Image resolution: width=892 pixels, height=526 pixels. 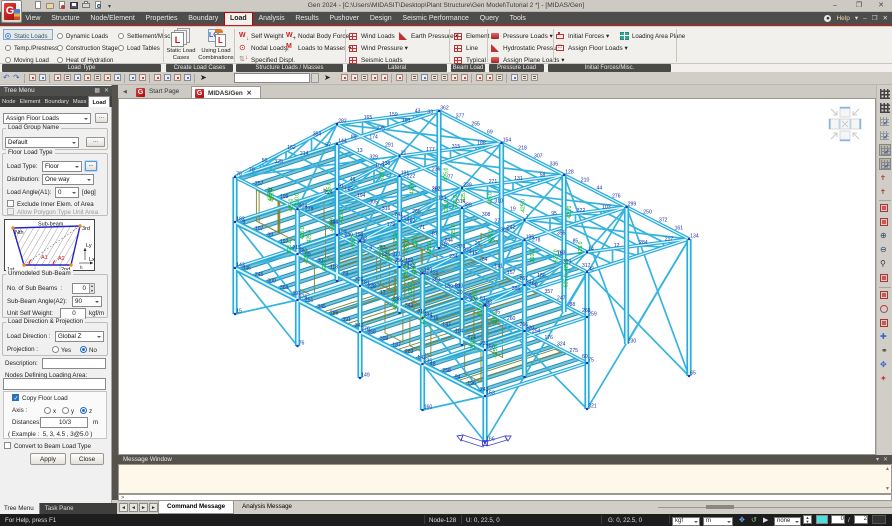 What do you see at coordinates (361, 242) in the screenshot?
I see `svg-text: 169` at bounding box center [361, 242].